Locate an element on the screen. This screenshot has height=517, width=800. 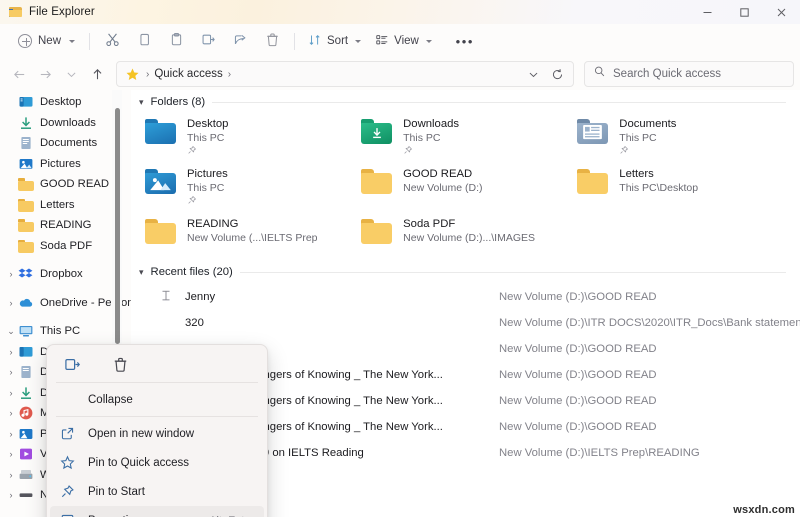
paste-button is located at coordinates (176, 41).